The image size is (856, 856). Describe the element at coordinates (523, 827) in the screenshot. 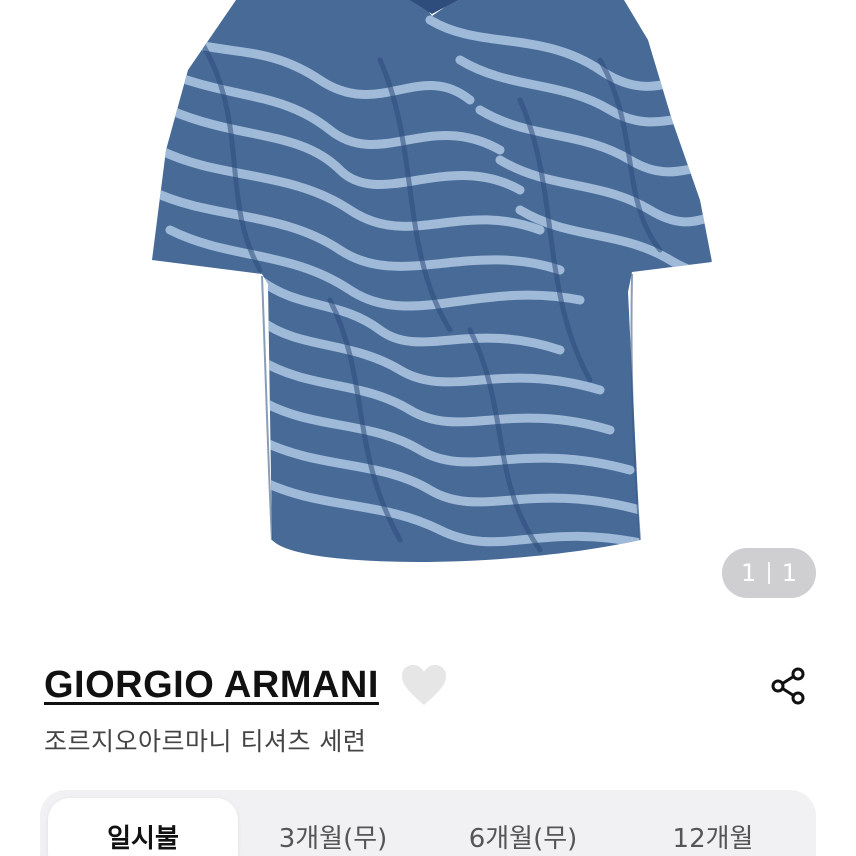

I see `tab-6-months: 6개월(무)` at that location.